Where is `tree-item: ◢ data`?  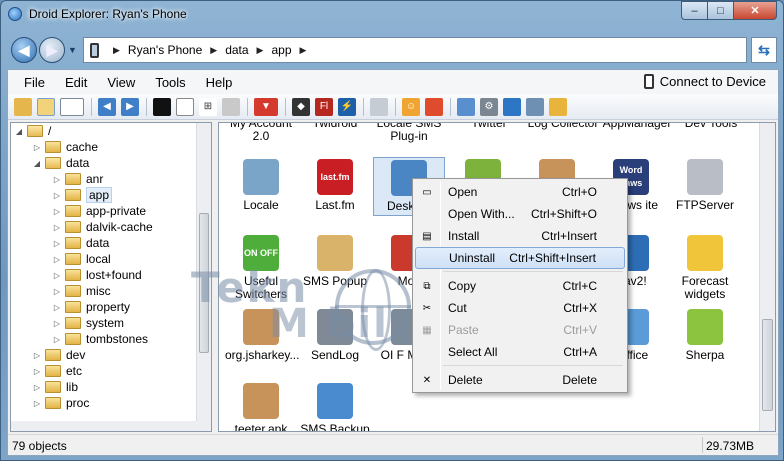
tree-item: ◢ data is located at coordinates (60, 163).